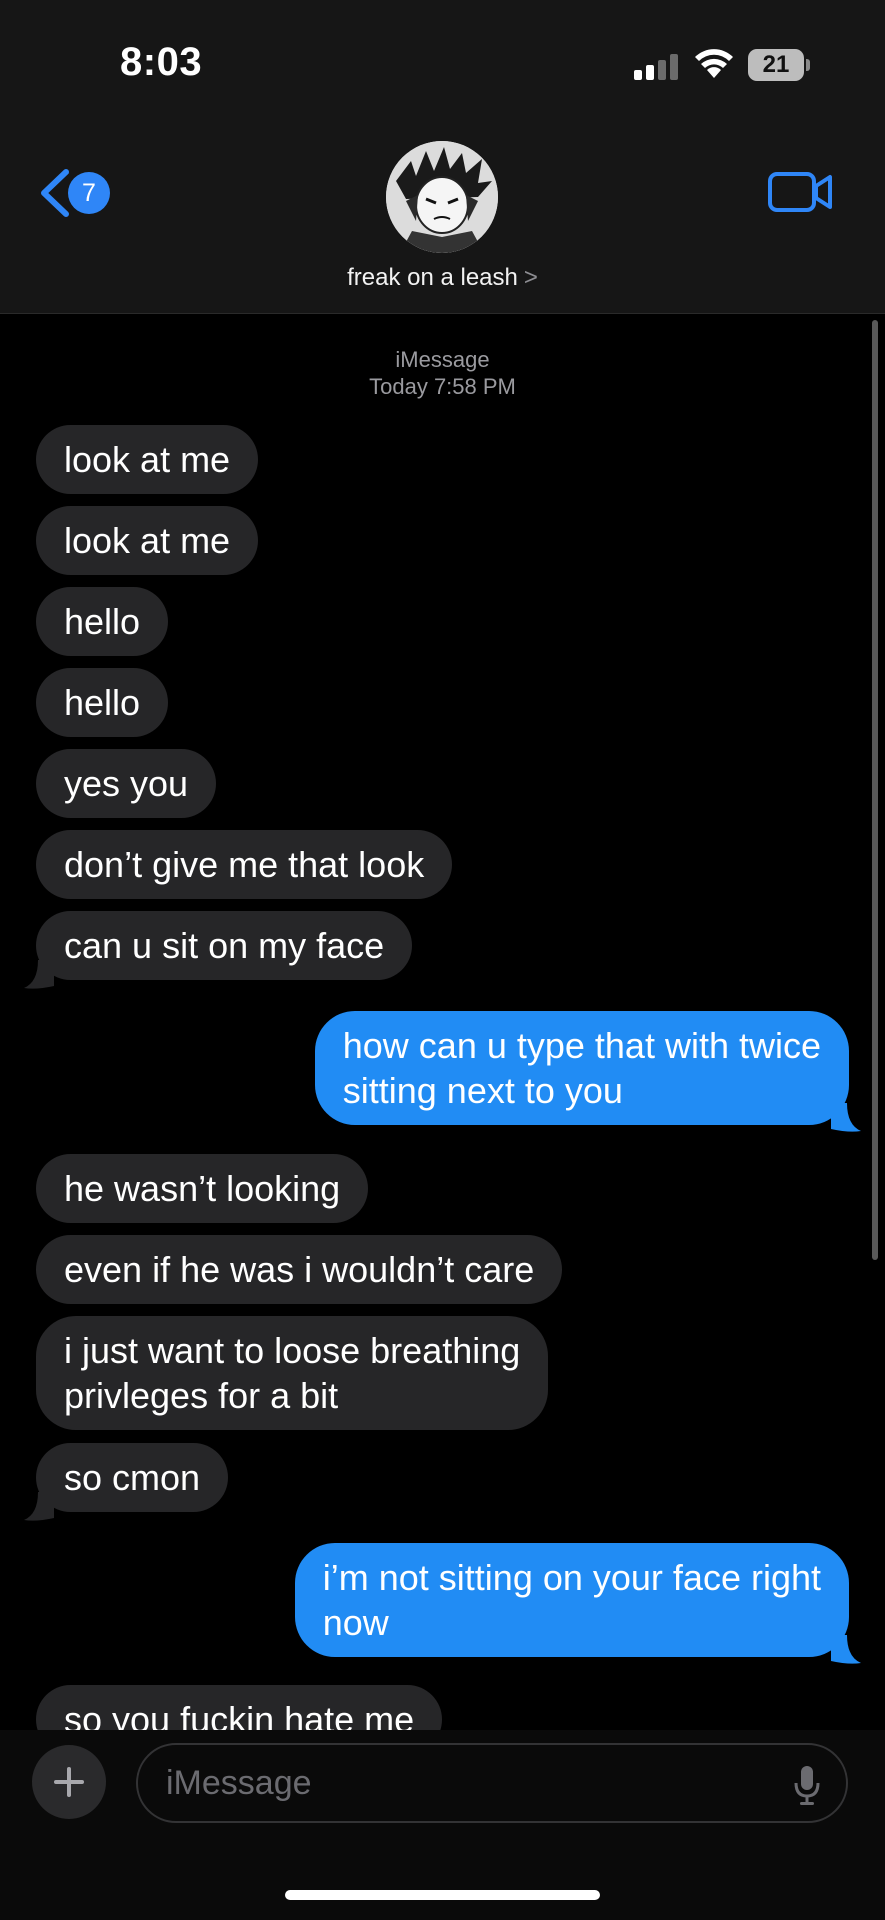 Image resolution: width=885 pixels, height=1920 pixels. What do you see at coordinates (530, 277) in the screenshot?
I see `chevron-right-icon: >` at bounding box center [530, 277].